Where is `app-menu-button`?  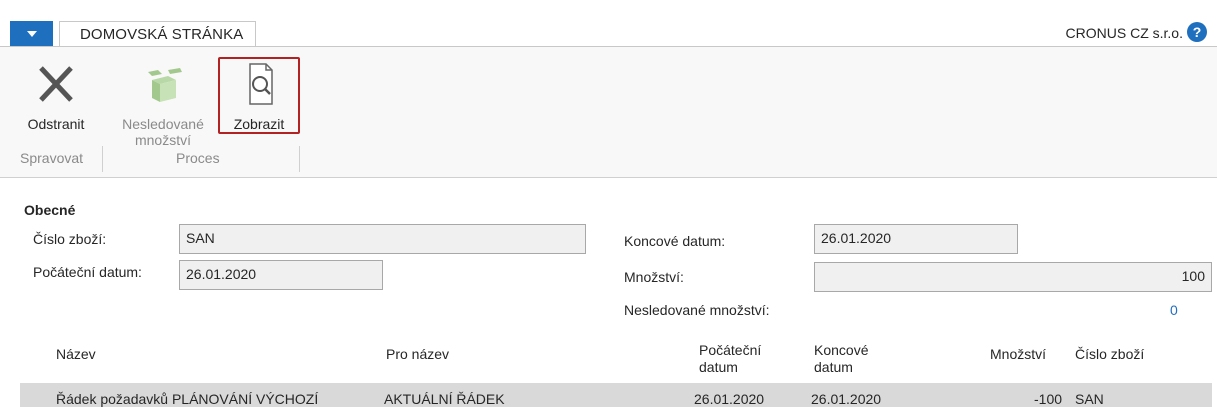
app-menu-button is located at coordinates (31, 33).